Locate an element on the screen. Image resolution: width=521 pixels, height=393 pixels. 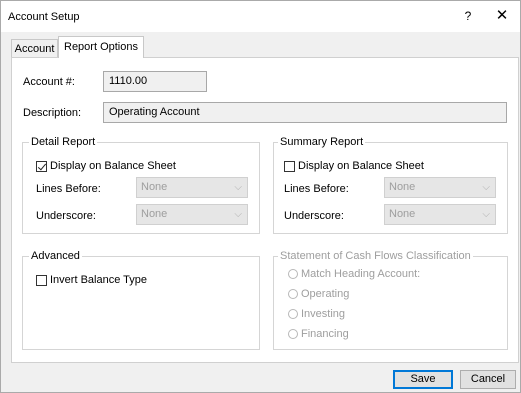
cancel-button: Cancel is located at coordinates (488, 379).